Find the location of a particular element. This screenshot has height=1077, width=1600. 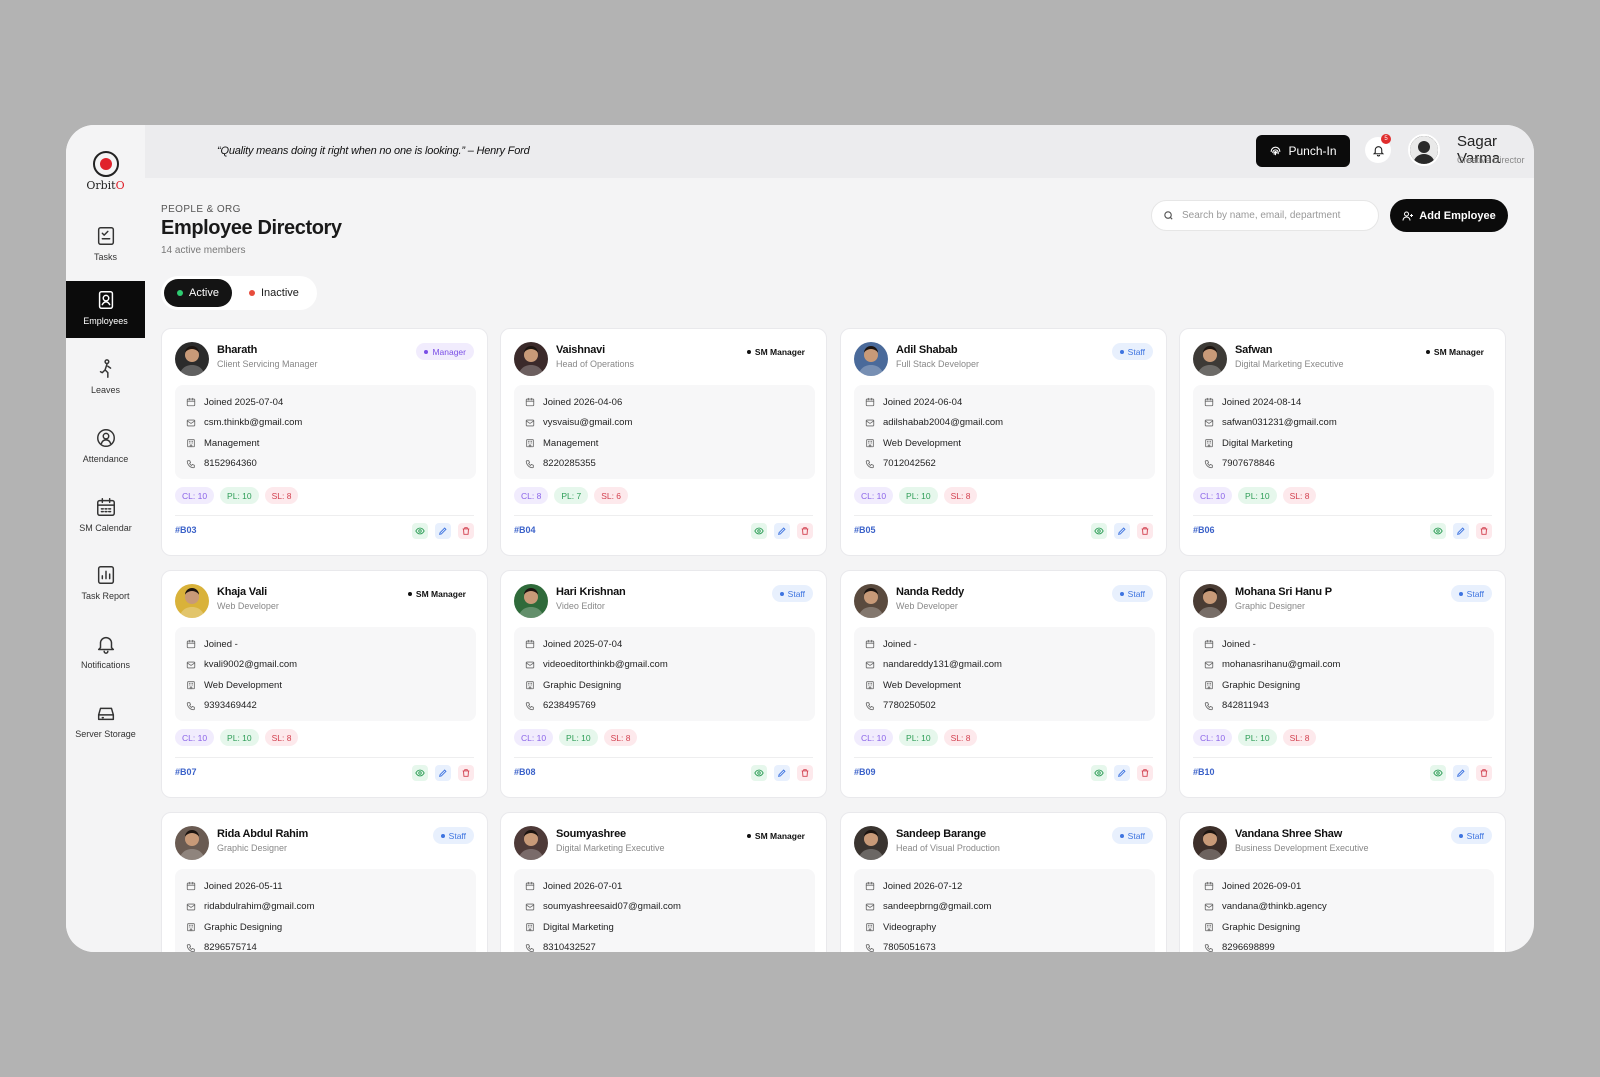

employee-name: Khaja Vali is located at coordinates (242, 592).